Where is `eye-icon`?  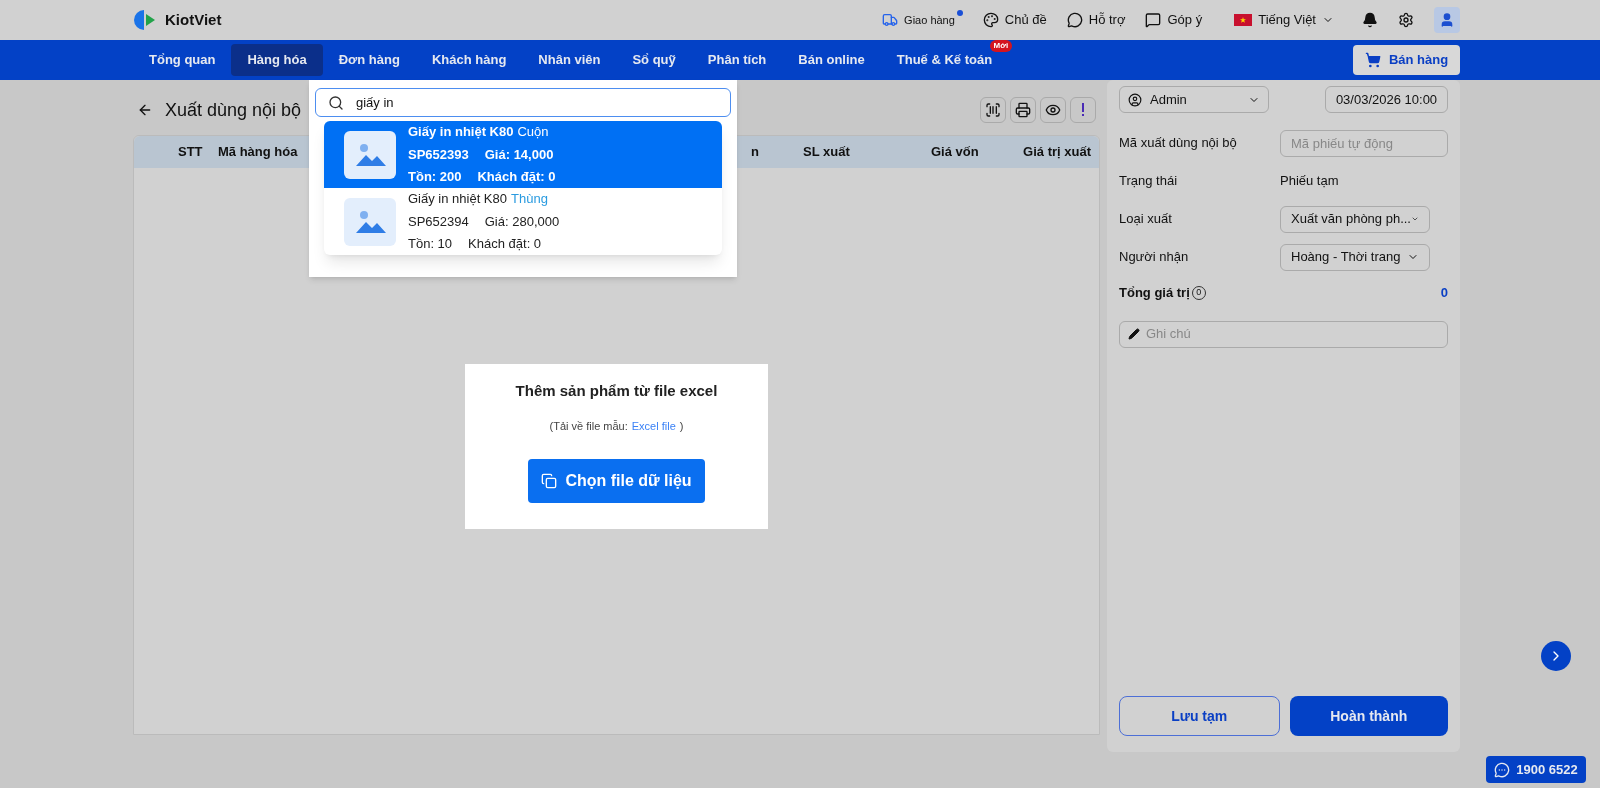 eye-icon is located at coordinates (1053, 110).